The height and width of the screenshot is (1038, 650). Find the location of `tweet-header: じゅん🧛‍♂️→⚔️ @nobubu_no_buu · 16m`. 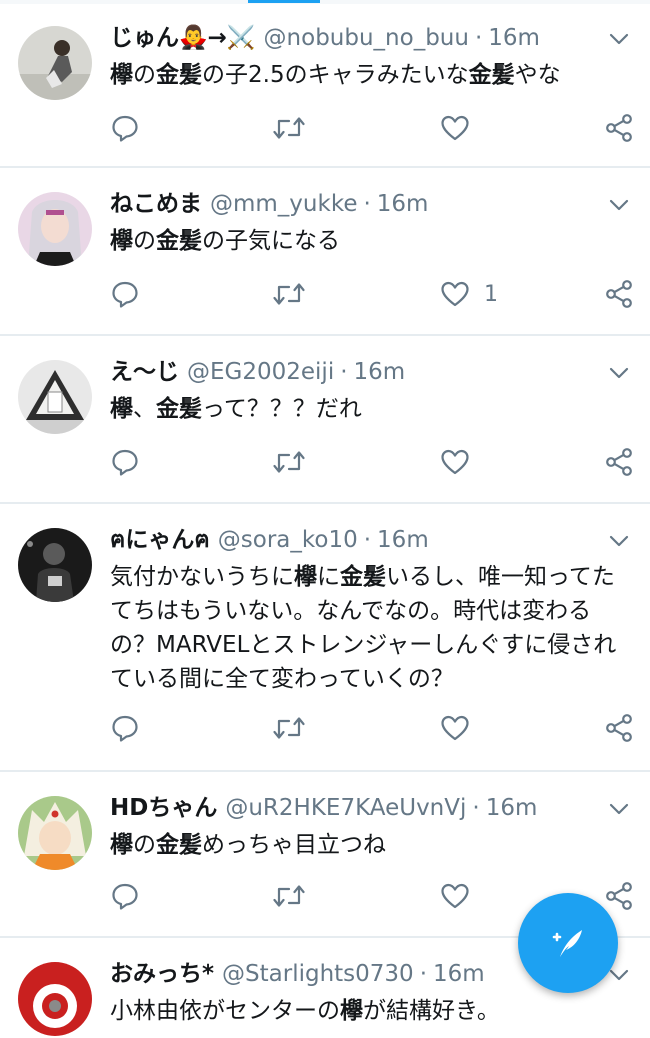

tweet-header: じゅん🧛‍♂️→⚔️ @nobubu_no_buu · 16m is located at coordinates (370, 38).